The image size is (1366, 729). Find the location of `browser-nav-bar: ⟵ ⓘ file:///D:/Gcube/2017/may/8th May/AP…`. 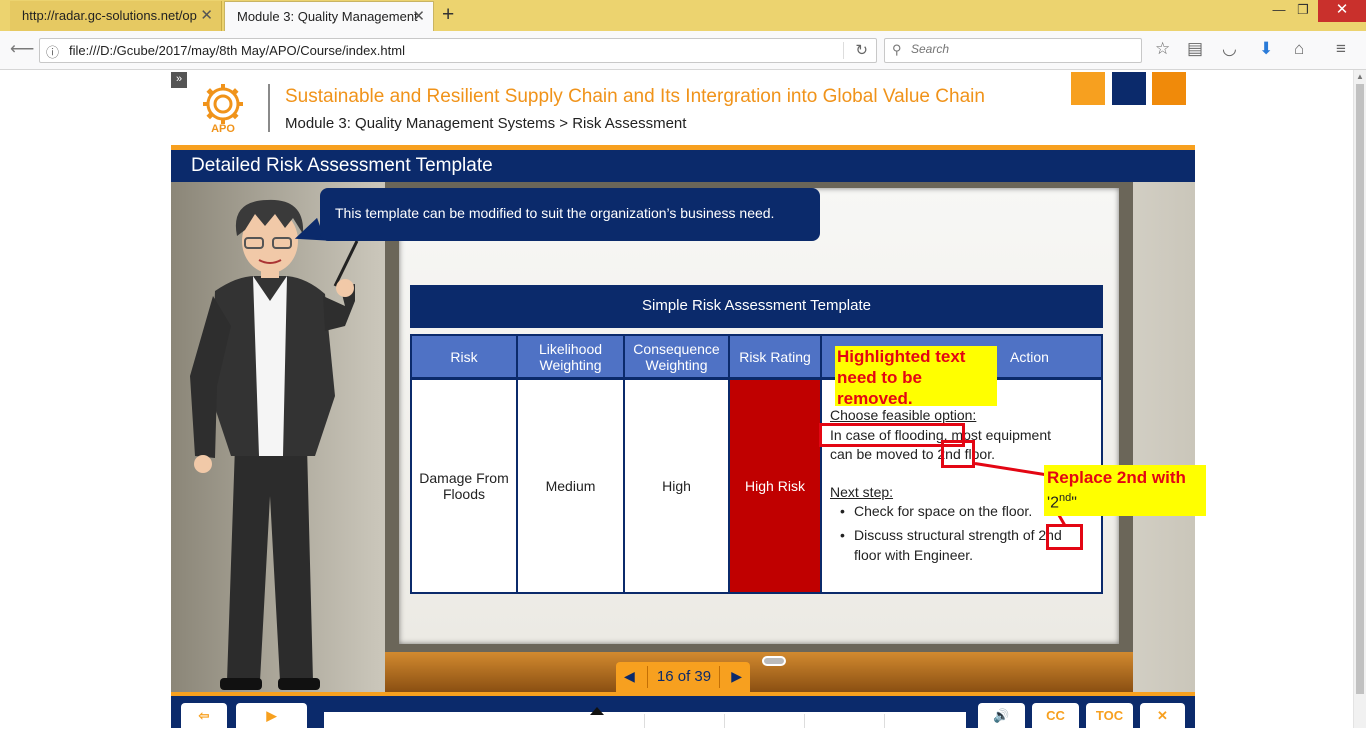

browser-nav-bar: ⟵ ⓘ file:///D:/Gcube/2017/may/8th May/AP… is located at coordinates (683, 50).